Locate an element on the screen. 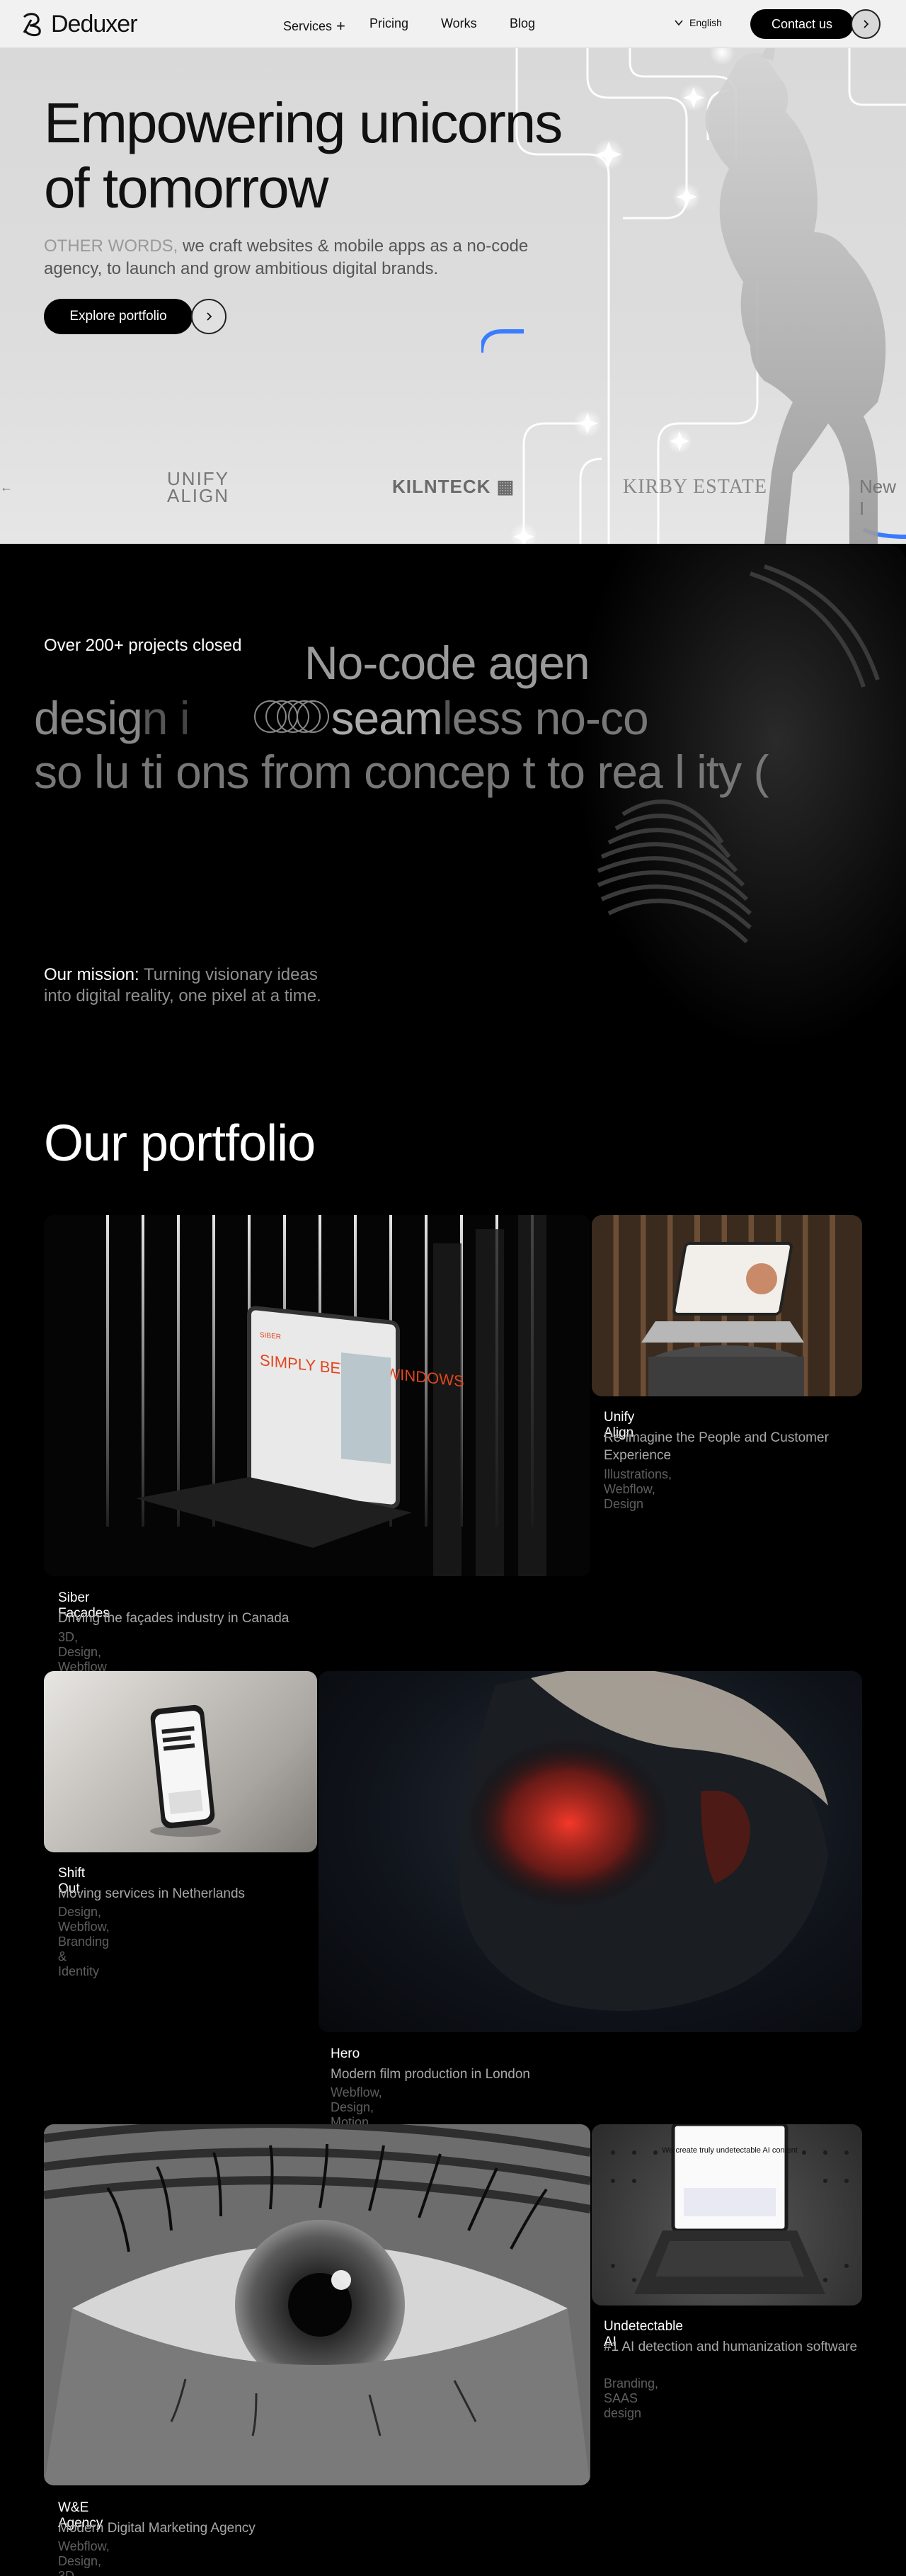  card-unify-tags: Illustrations, Webflow, Design is located at coordinates (638, 1489).